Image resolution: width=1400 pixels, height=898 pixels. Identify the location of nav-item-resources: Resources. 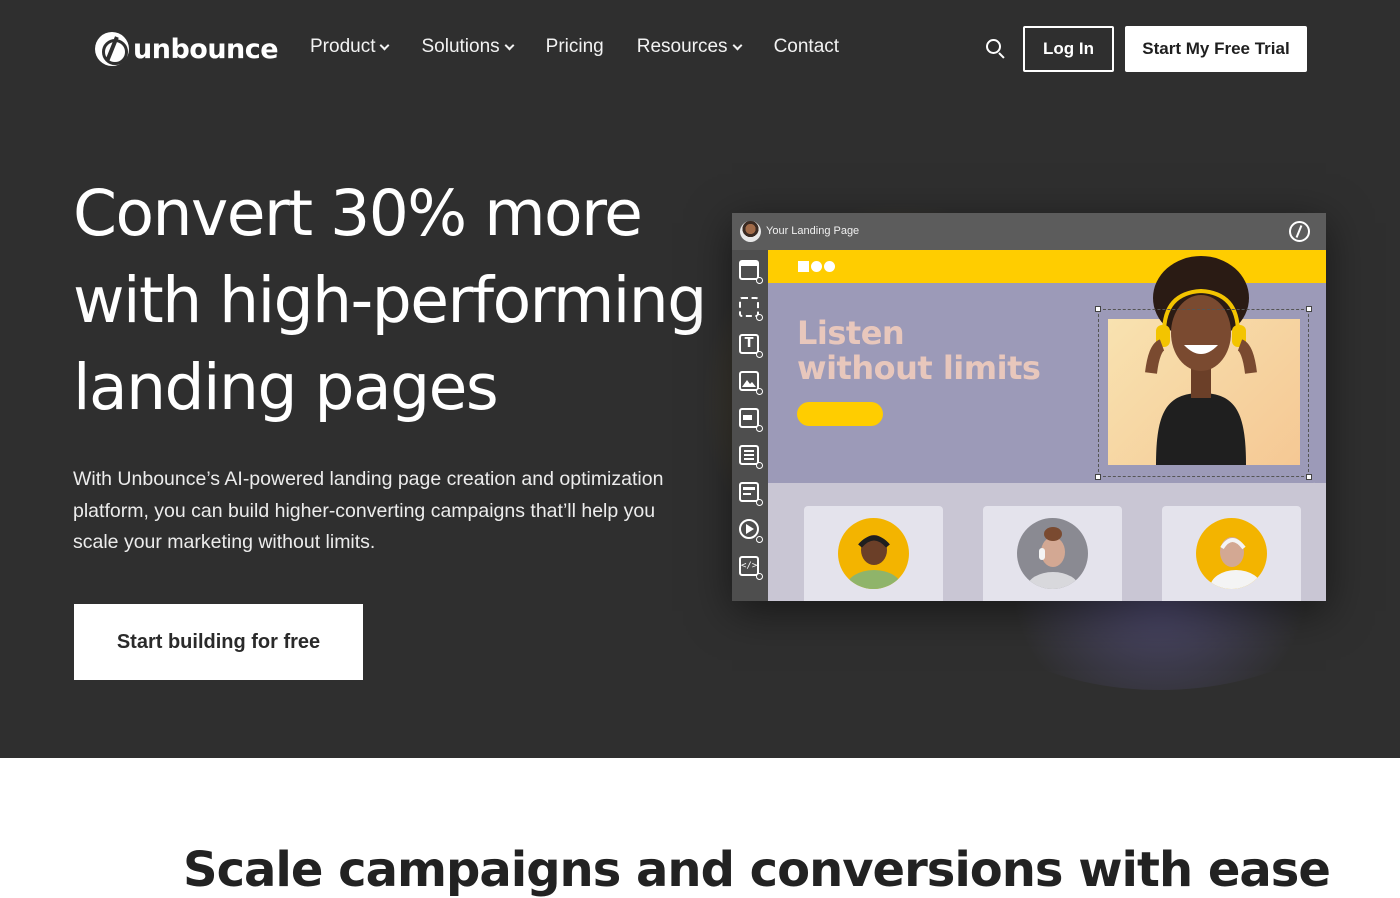
(689, 47).